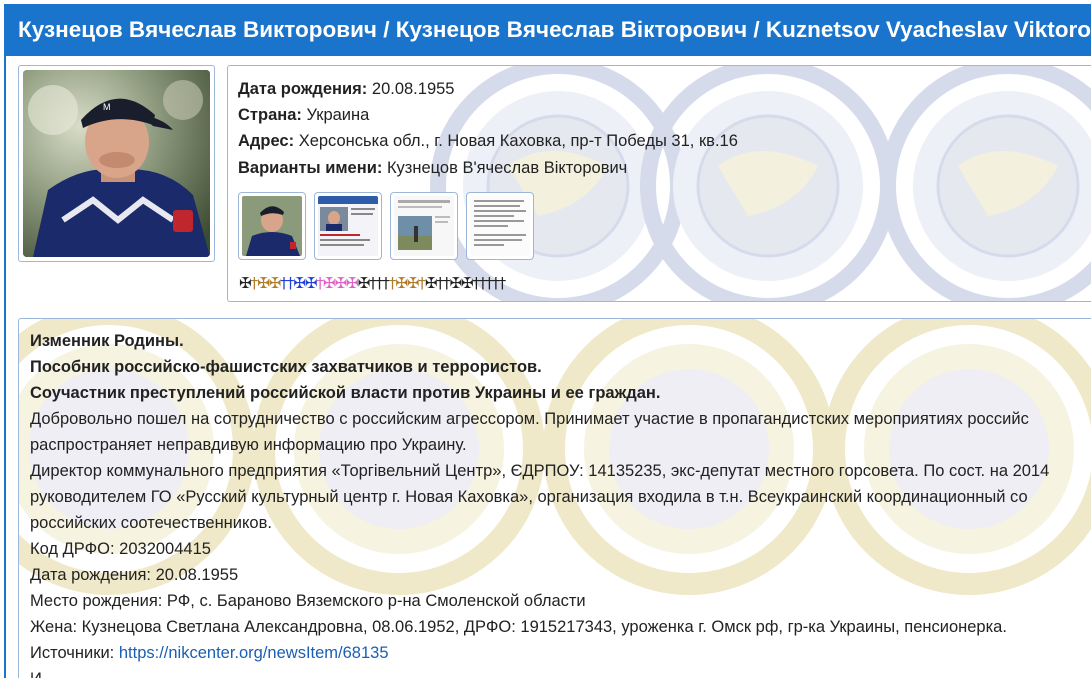 This screenshot has width=1091, height=678. I want to click on country-value: Украина, so click(338, 115).